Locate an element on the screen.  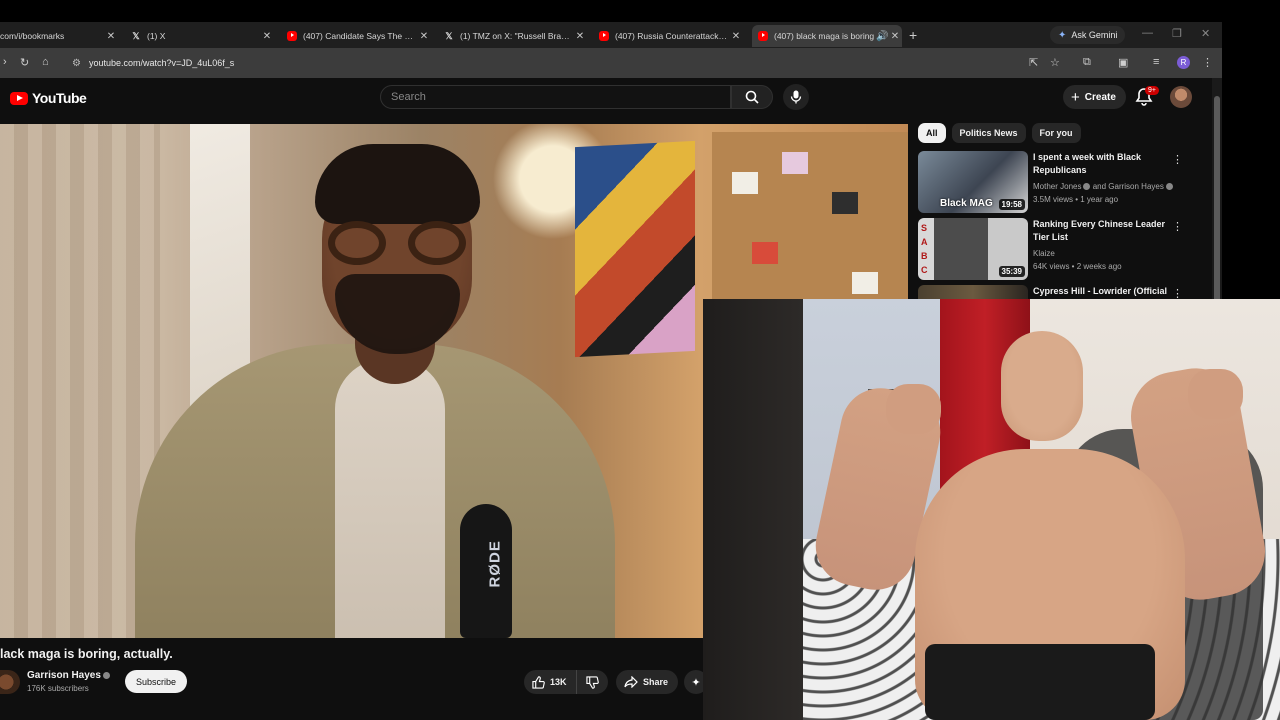
plus-icon: + is located at coordinates (1075, 97).